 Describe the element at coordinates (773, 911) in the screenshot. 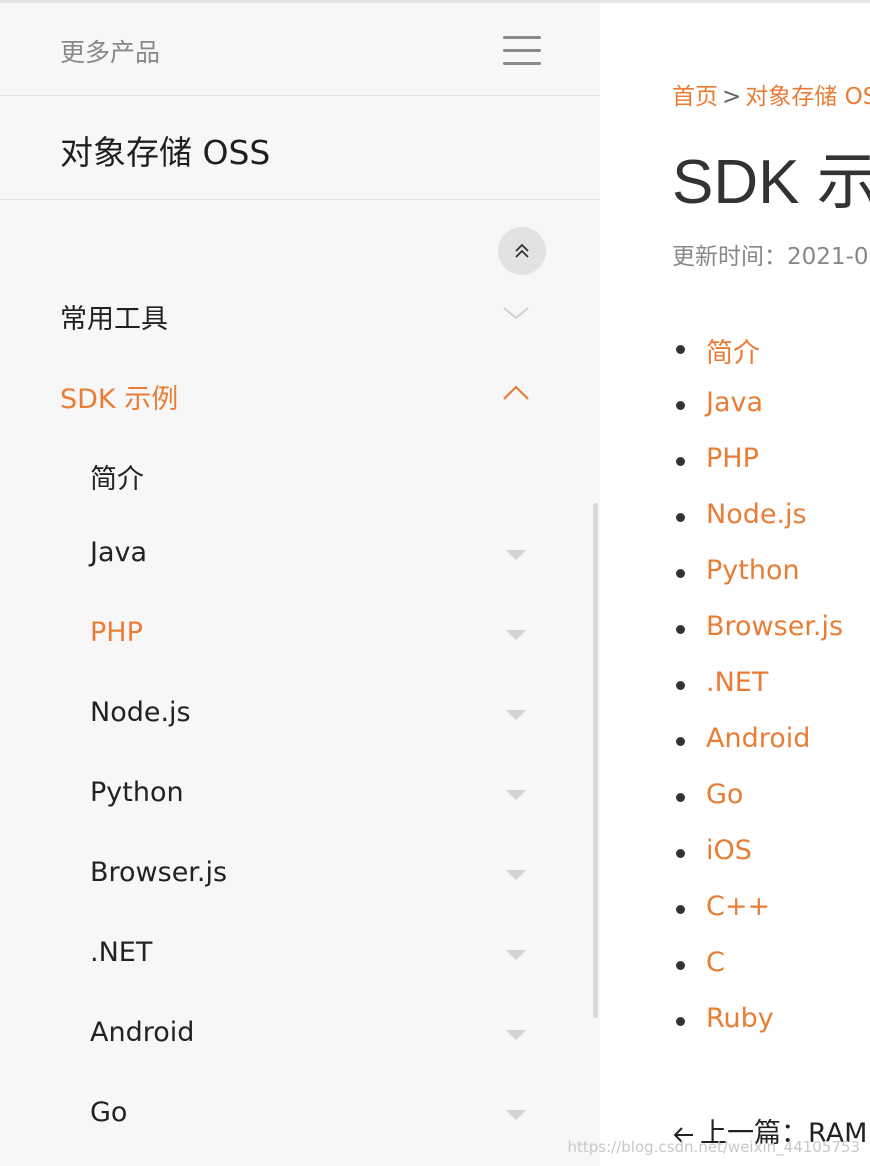

I see `list-item: C++` at that location.